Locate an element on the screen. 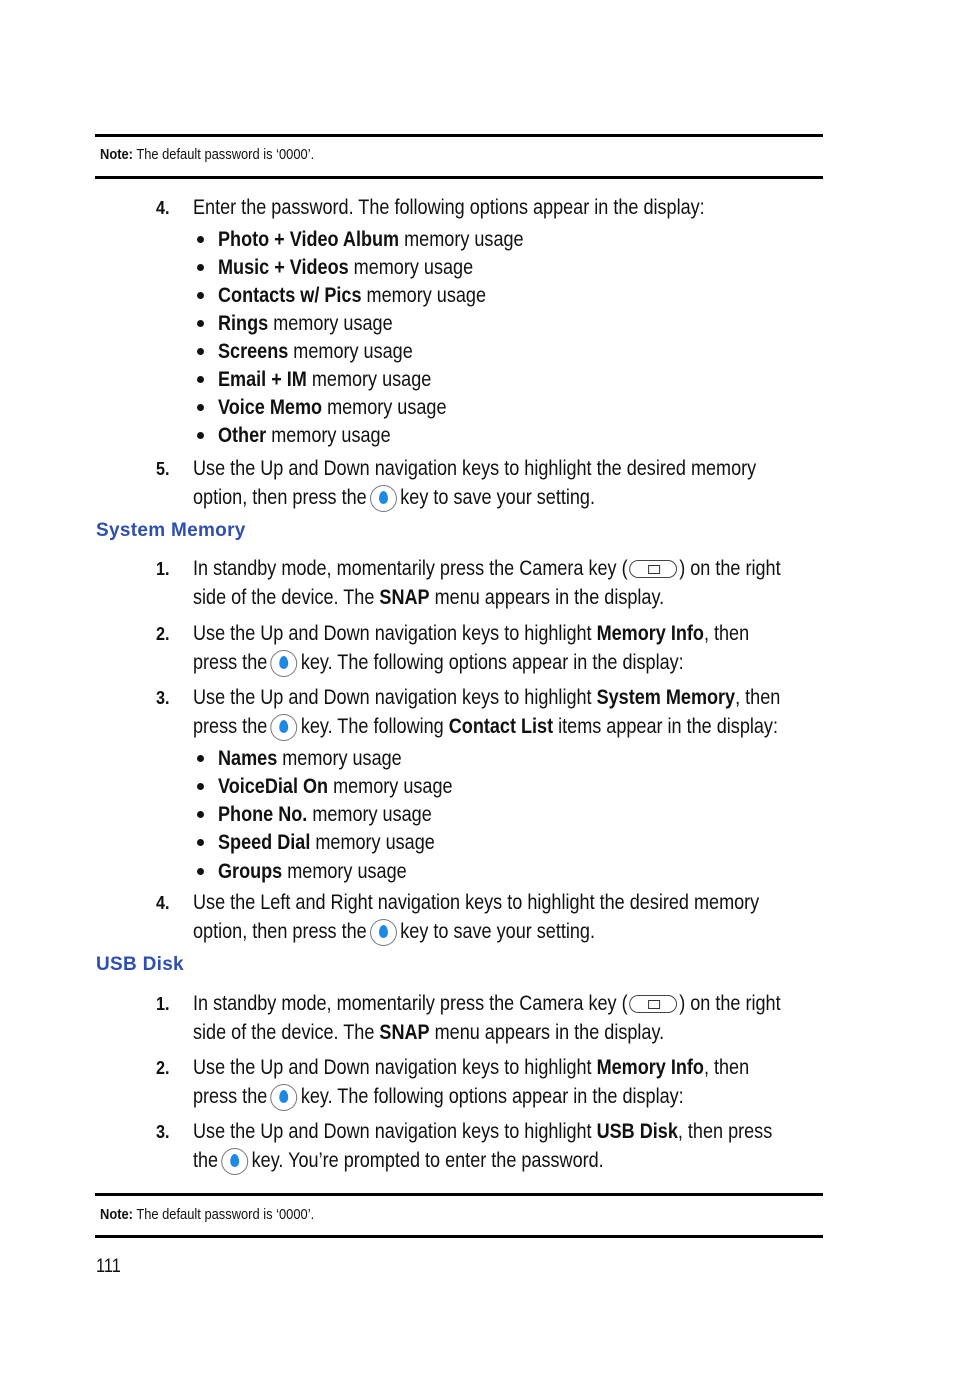 The image size is (954, 1389). list-item: Music + Videos memory usage is located at coordinates (345, 268).